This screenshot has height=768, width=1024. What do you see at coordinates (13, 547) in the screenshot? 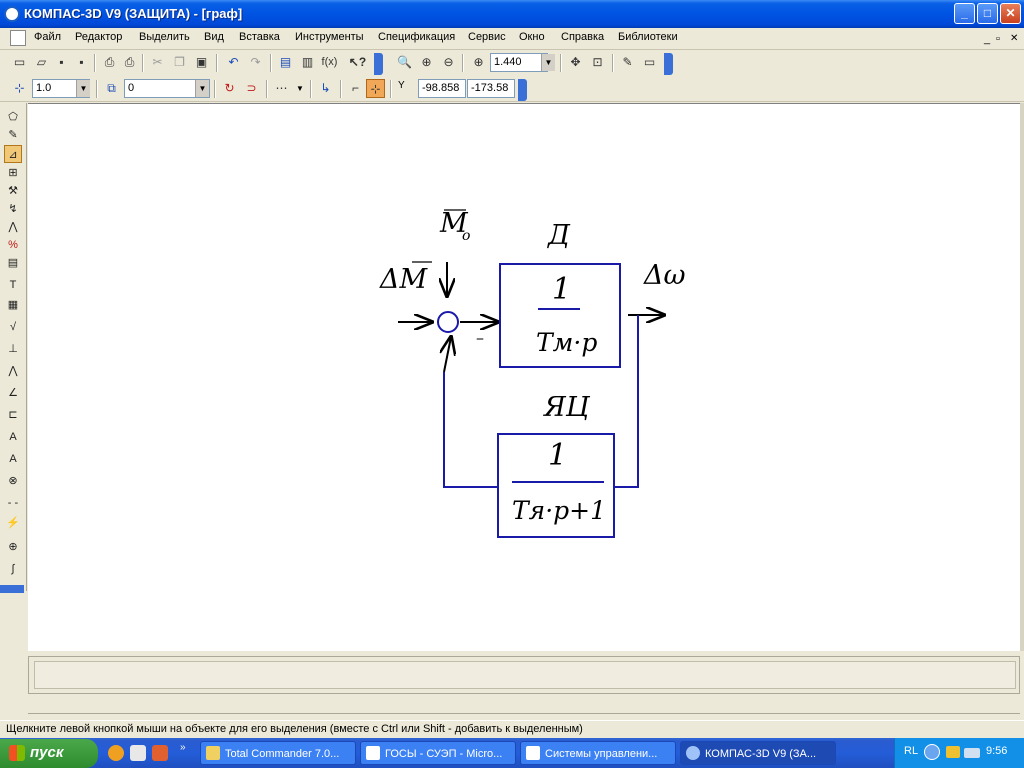
I see `center-mark-icon: ⊕` at bounding box center [13, 547].